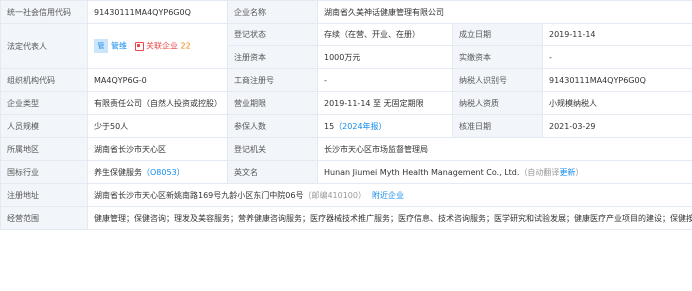 This screenshot has height=291, width=692. I want to click on business-term-value: 2019-11-14 至 无固定期限, so click(385, 103).